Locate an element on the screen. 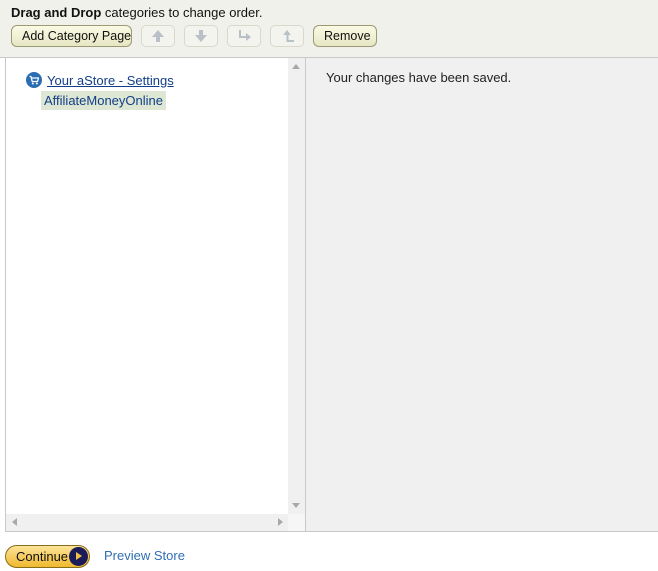 This screenshot has width=658, height=571. continue-label: Continue is located at coordinates (42, 556).